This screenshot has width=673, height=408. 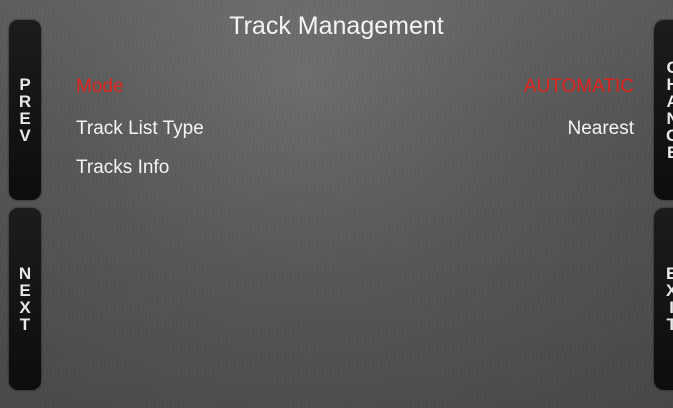 What do you see at coordinates (669, 135) in the screenshot?
I see `change-button-letter: G` at bounding box center [669, 135].